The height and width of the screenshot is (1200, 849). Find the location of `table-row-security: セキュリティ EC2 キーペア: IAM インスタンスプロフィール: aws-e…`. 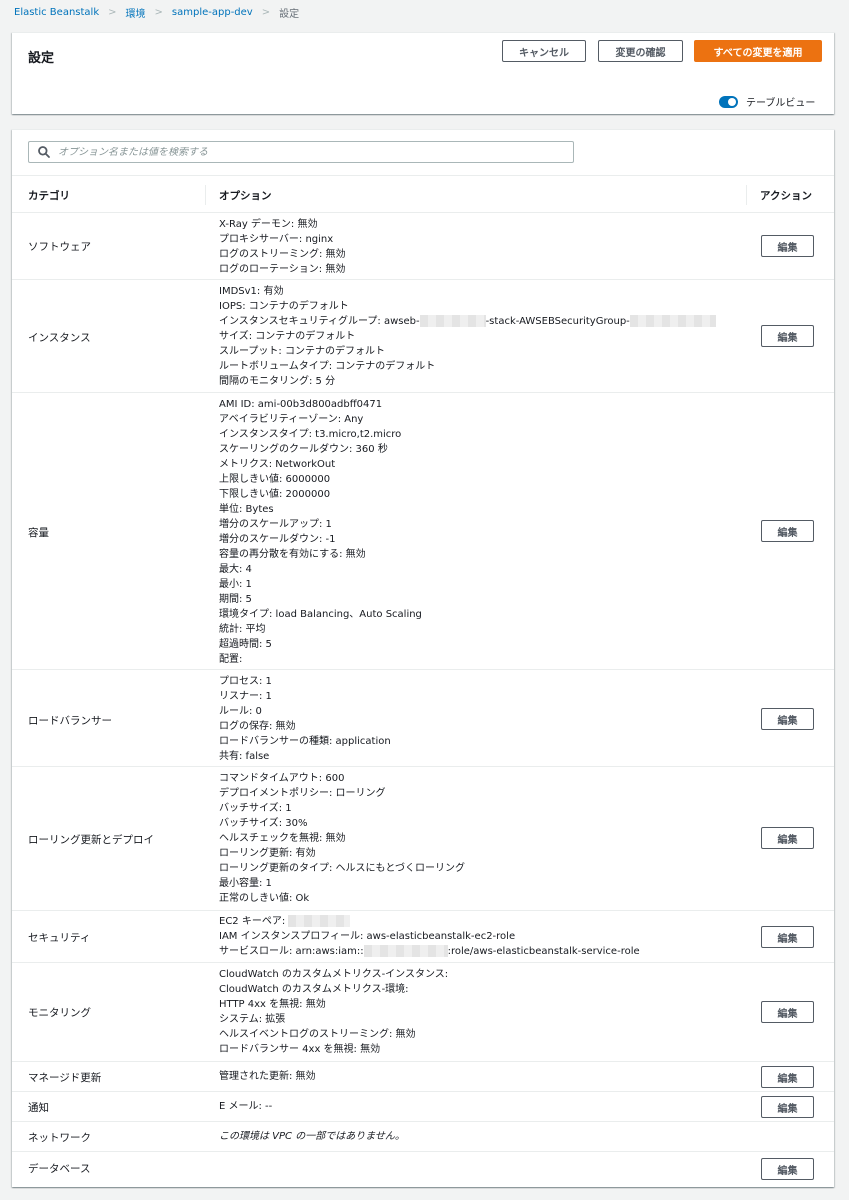

table-row-security: セキュリティ EC2 キーペア: IAM インスタンスプロフィール: aws-e… is located at coordinates (423, 937).